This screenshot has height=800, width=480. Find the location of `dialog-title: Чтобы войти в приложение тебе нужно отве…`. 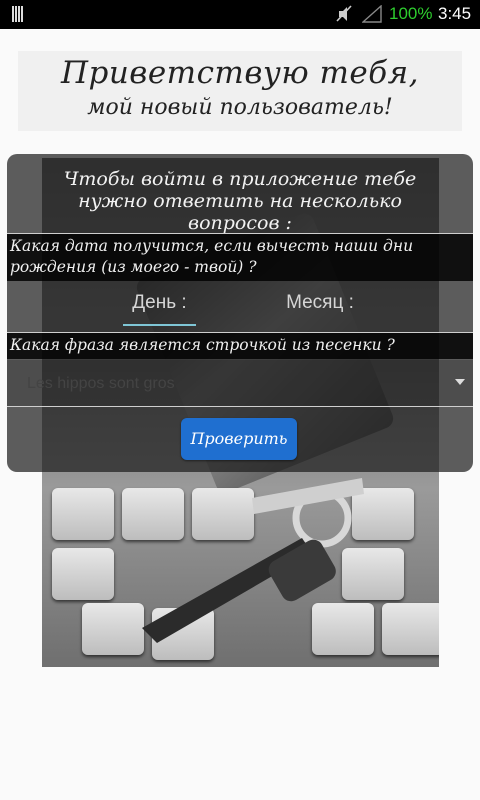

dialog-title: Чтобы войти в приложение тебе нужно отве… is located at coordinates (240, 201).